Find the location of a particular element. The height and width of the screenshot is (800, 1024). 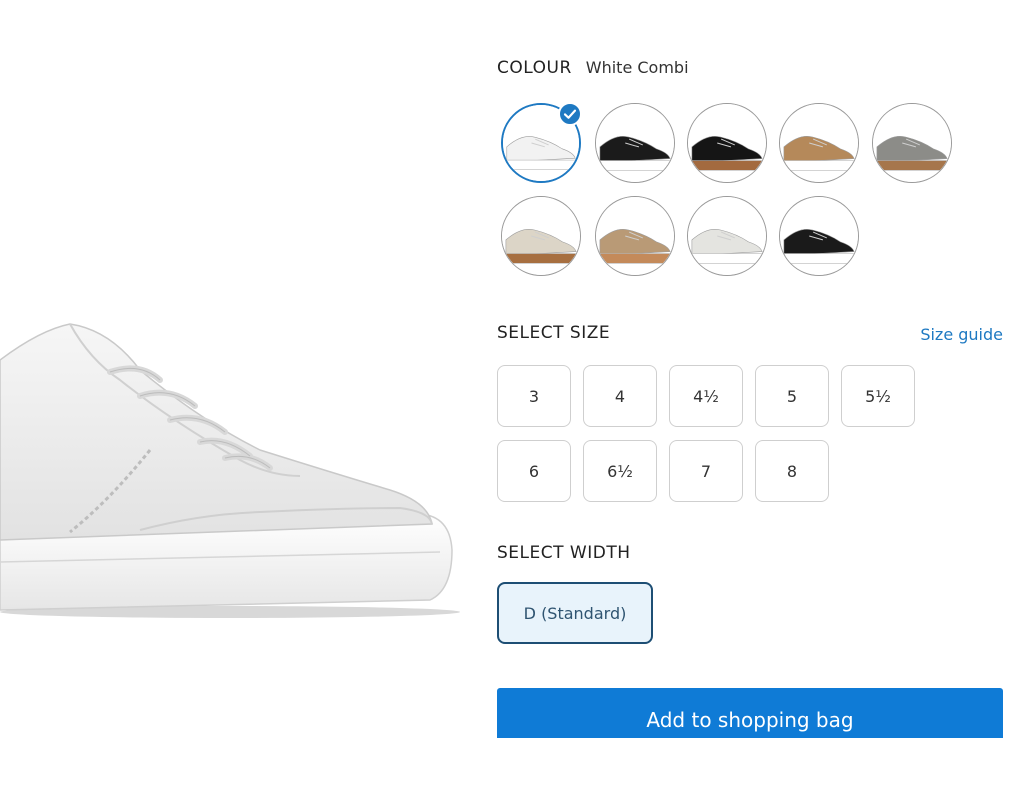

colour-swatch-black-white-sole is located at coordinates (635, 143).